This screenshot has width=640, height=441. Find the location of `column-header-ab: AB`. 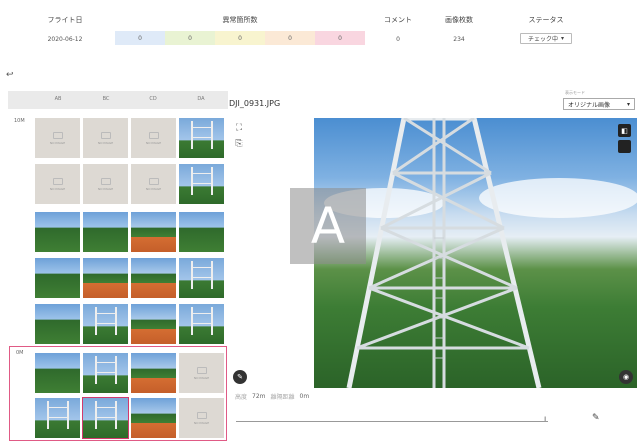

column-header-ab: AB is located at coordinates (58, 99).